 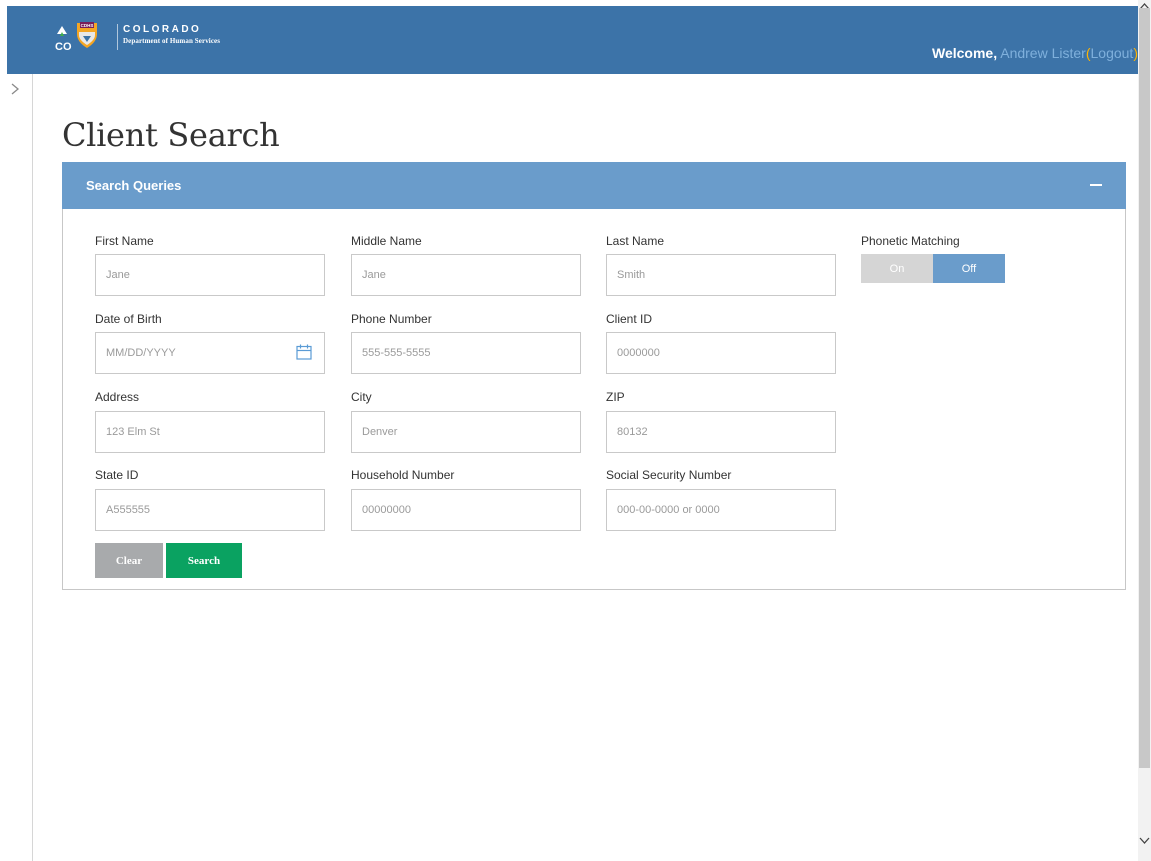 I want to click on user-name-link: Andrew Lister, so click(x=1043, y=53).